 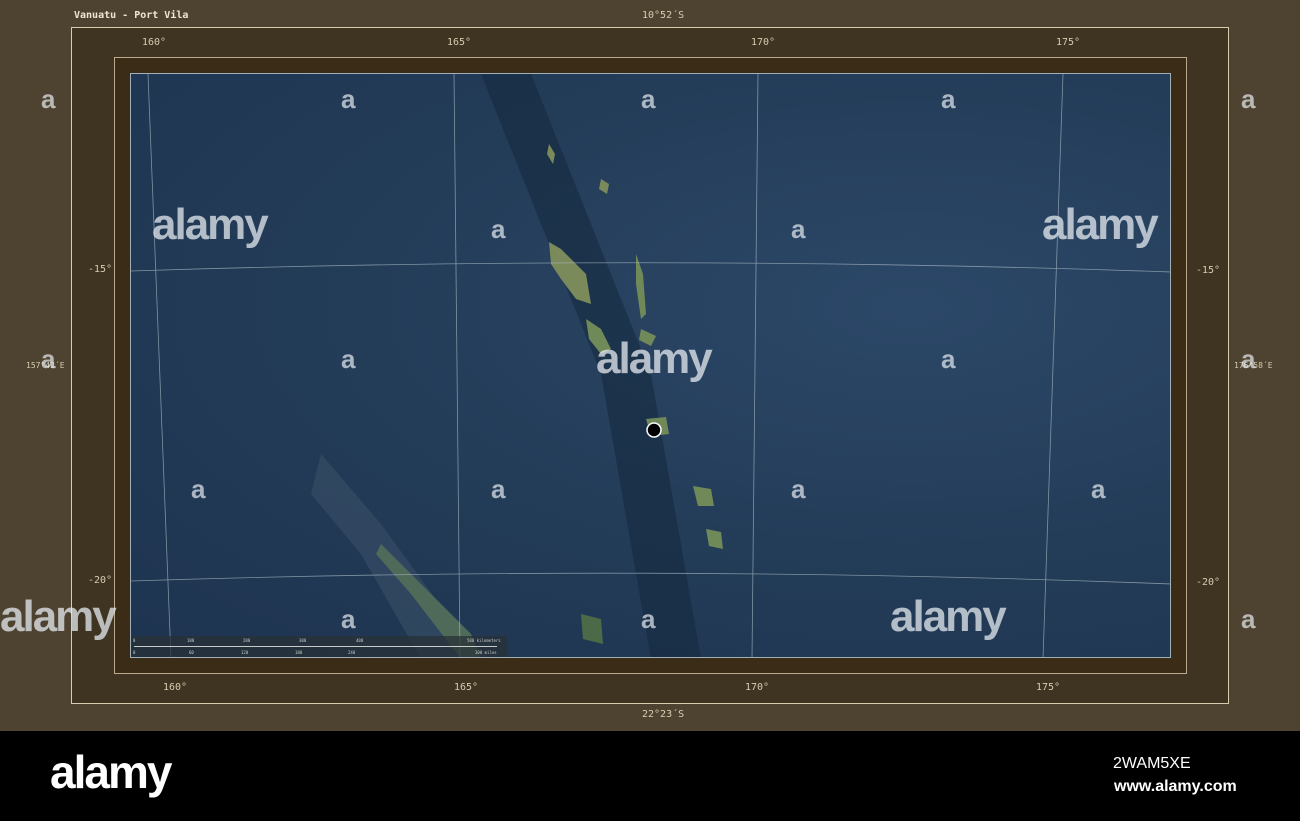 I want to click on scale-mi-label: 120, so click(x=245, y=652).